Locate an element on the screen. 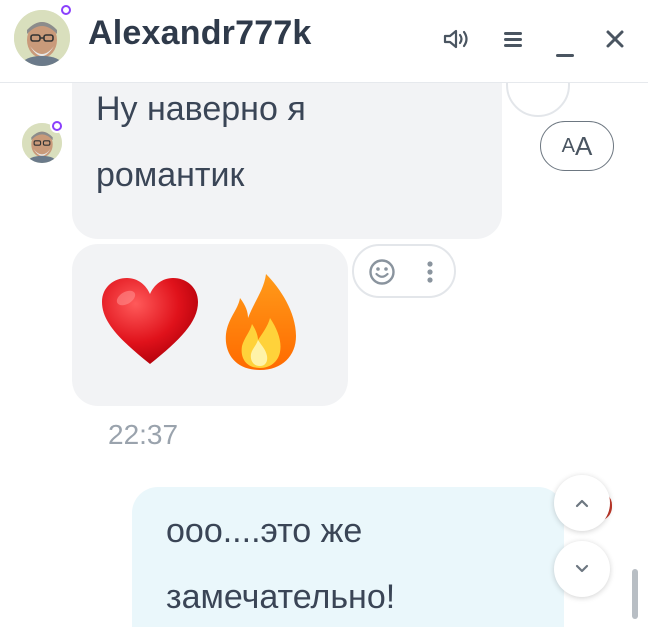 The height and width of the screenshot is (627, 648). sound-icon is located at coordinates (455, 39).